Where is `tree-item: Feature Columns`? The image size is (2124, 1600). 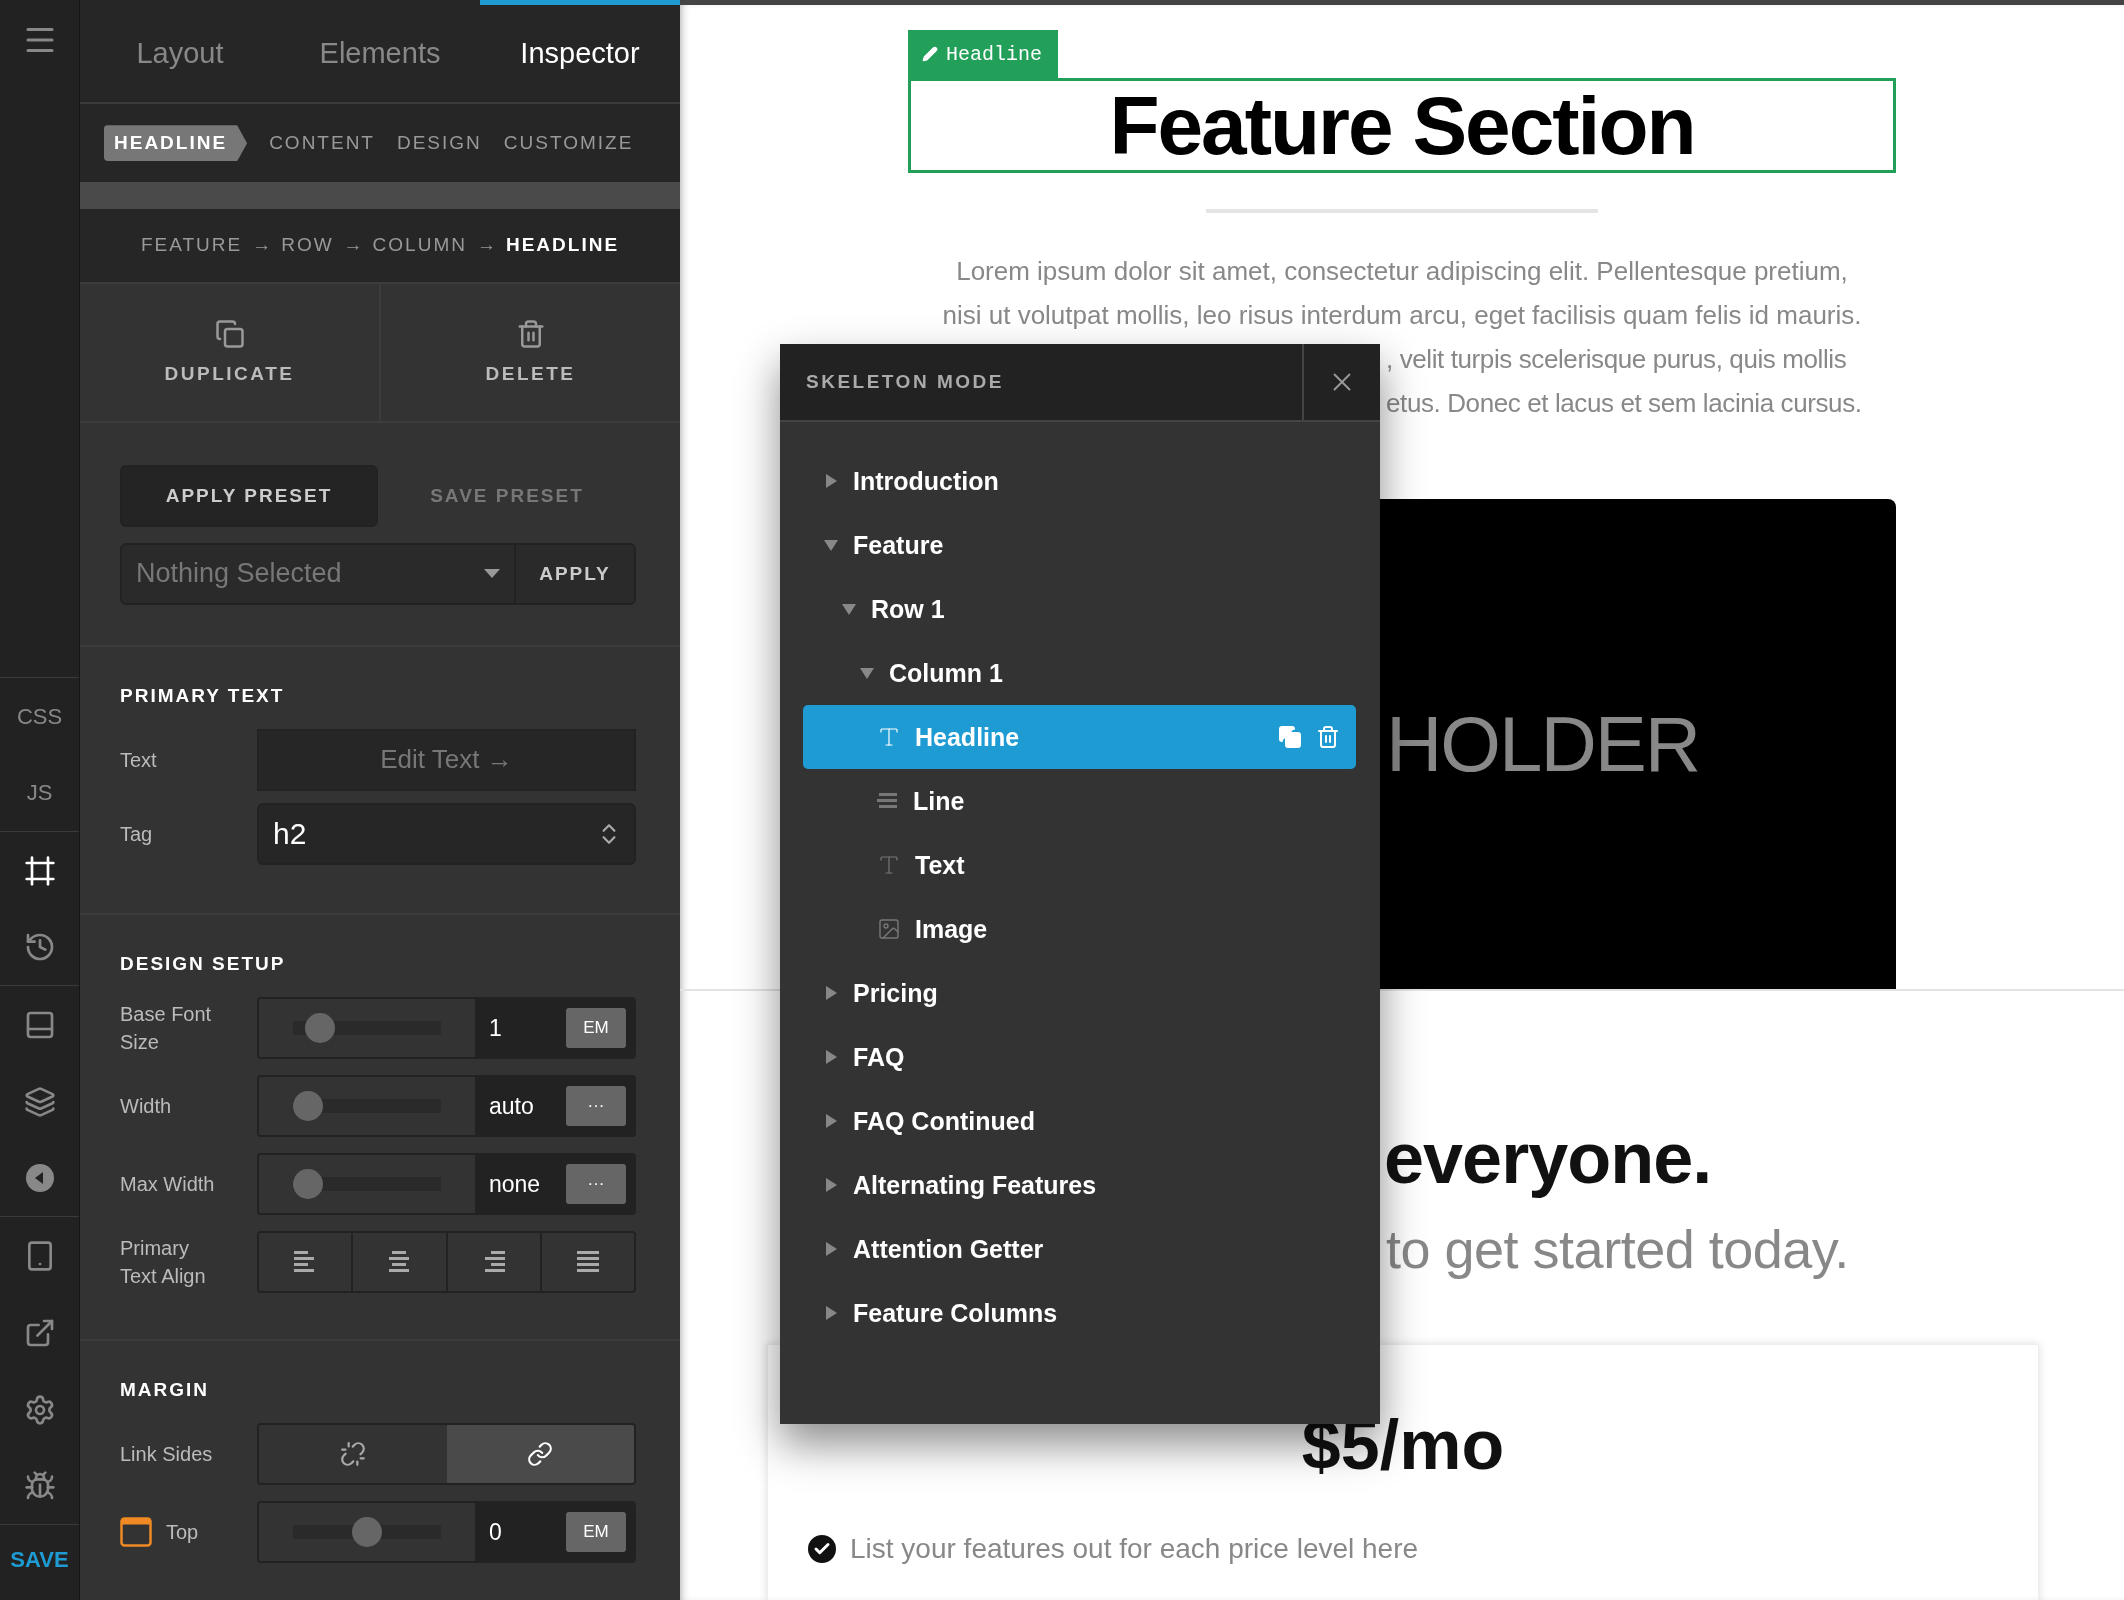
tree-item: Feature Columns is located at coordinates (1079, 1313).